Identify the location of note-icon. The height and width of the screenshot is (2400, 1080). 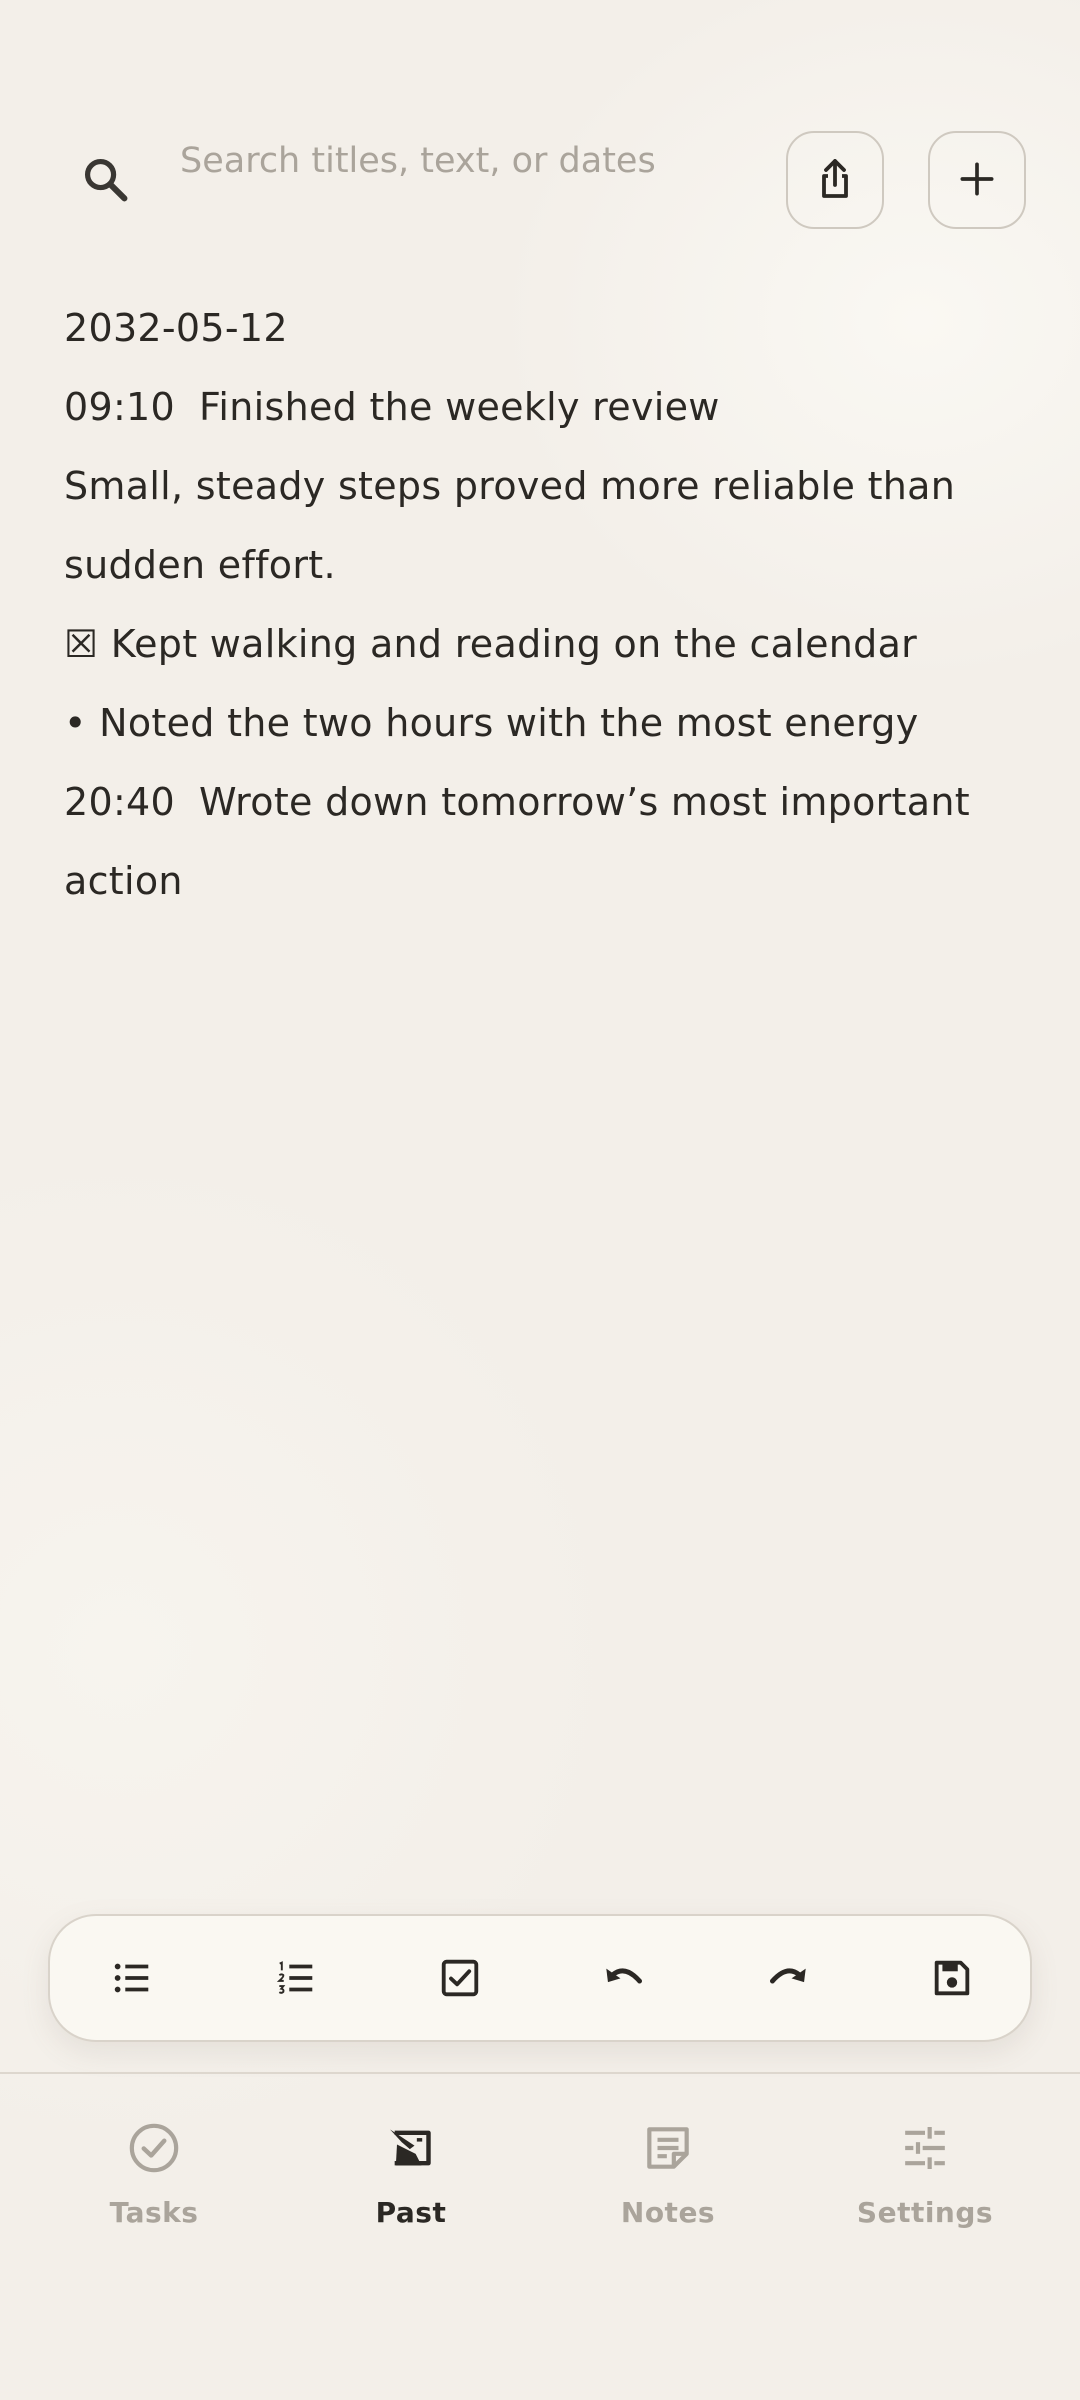
(668, 2148).